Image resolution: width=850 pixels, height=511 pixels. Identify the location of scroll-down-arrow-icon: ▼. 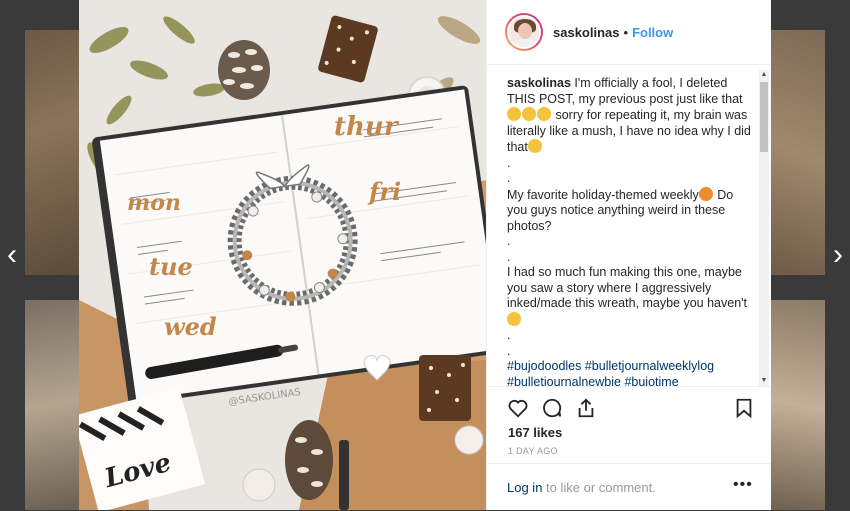
(764, 381).